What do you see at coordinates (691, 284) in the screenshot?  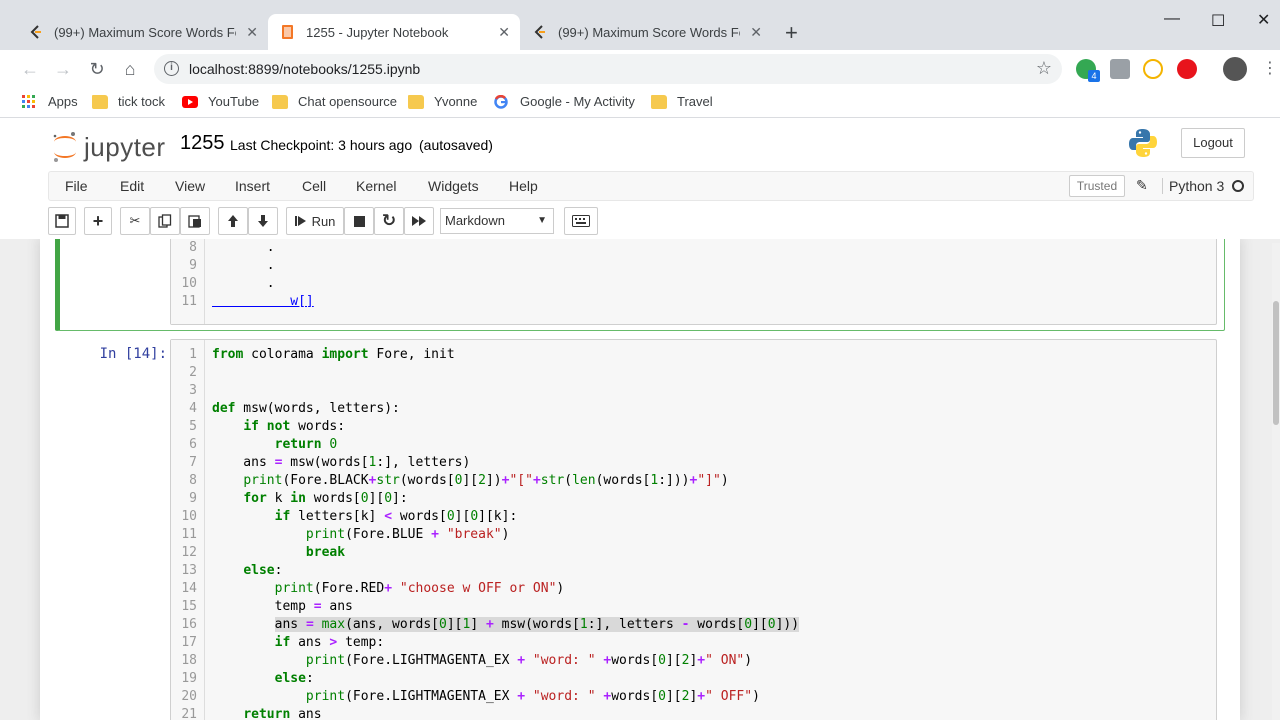 I see `code-line: 10 .` at bounding box center [691, 284].